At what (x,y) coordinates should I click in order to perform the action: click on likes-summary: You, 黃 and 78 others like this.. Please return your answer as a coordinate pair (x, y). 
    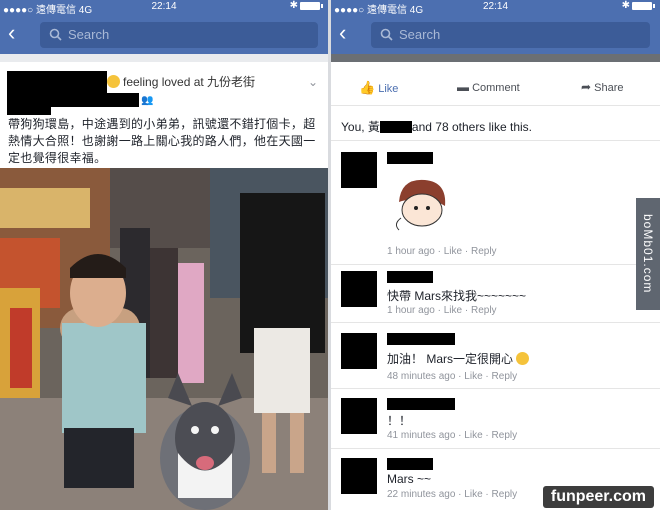
    Looking at the image, I should click on (436, 126).